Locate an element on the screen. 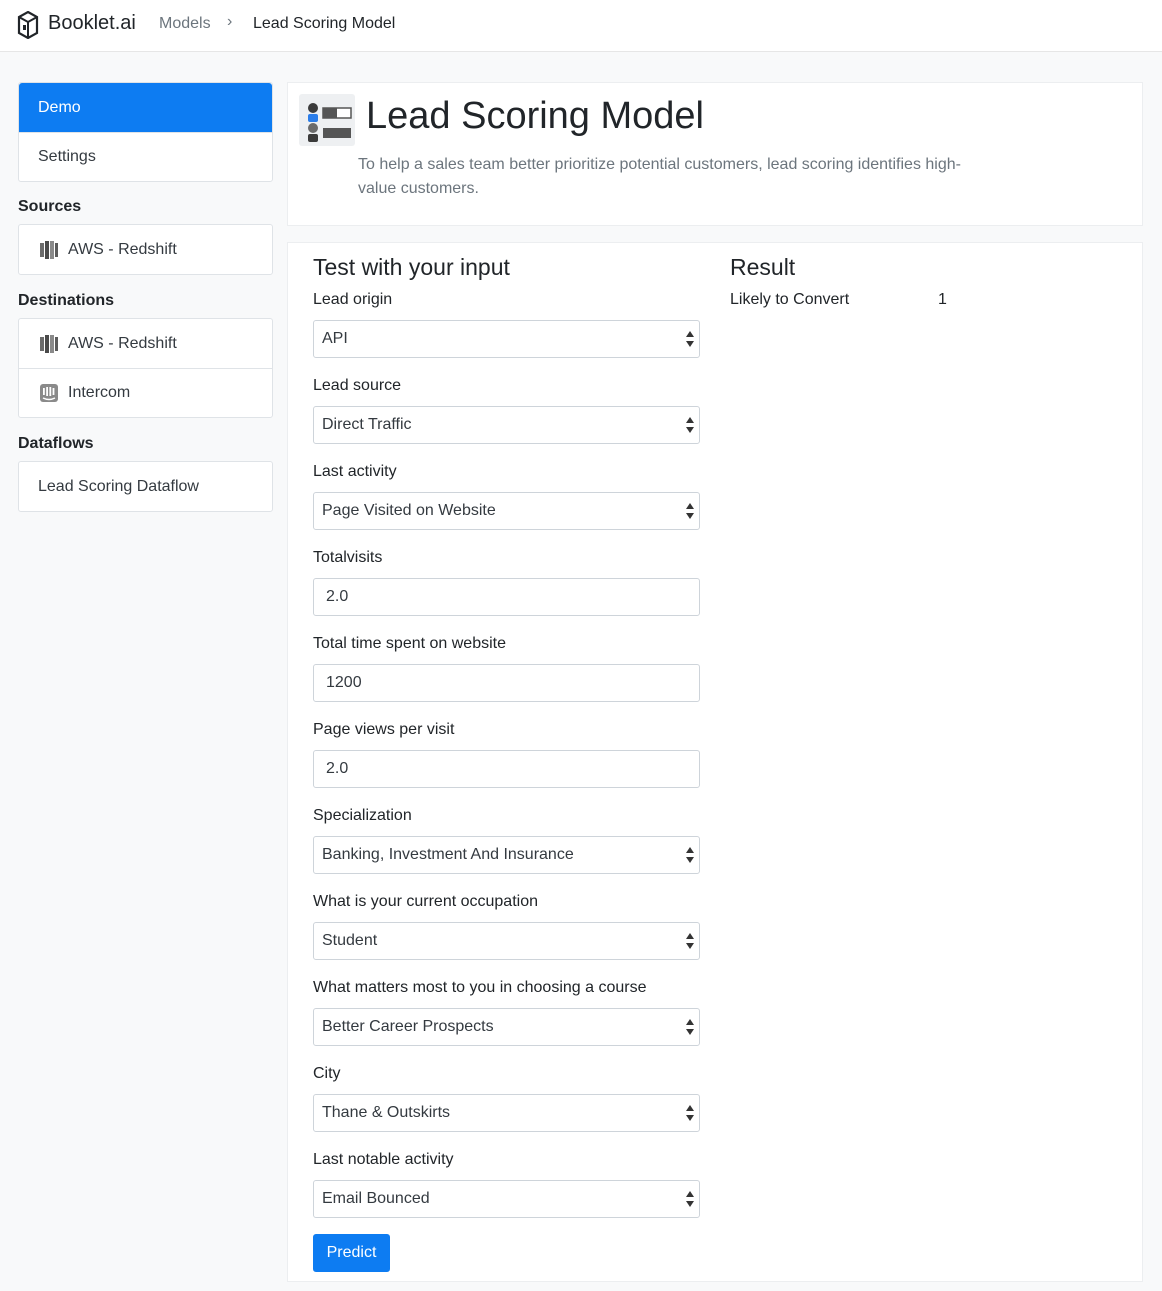 The height and width of the screenshot is (1291, 1162). destinations-heading: Destinations is located at coordinates (66, 300).